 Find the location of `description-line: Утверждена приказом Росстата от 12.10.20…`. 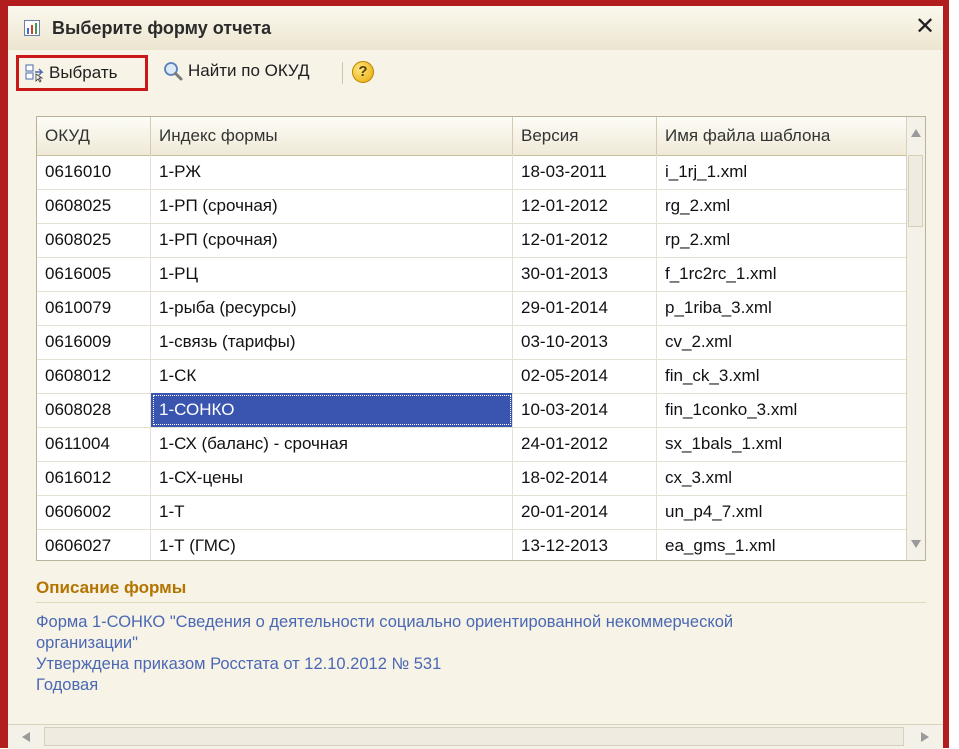

description-line: Утверждена приказом Росстата от 12.10.20… is located at coordinates (239, 664).